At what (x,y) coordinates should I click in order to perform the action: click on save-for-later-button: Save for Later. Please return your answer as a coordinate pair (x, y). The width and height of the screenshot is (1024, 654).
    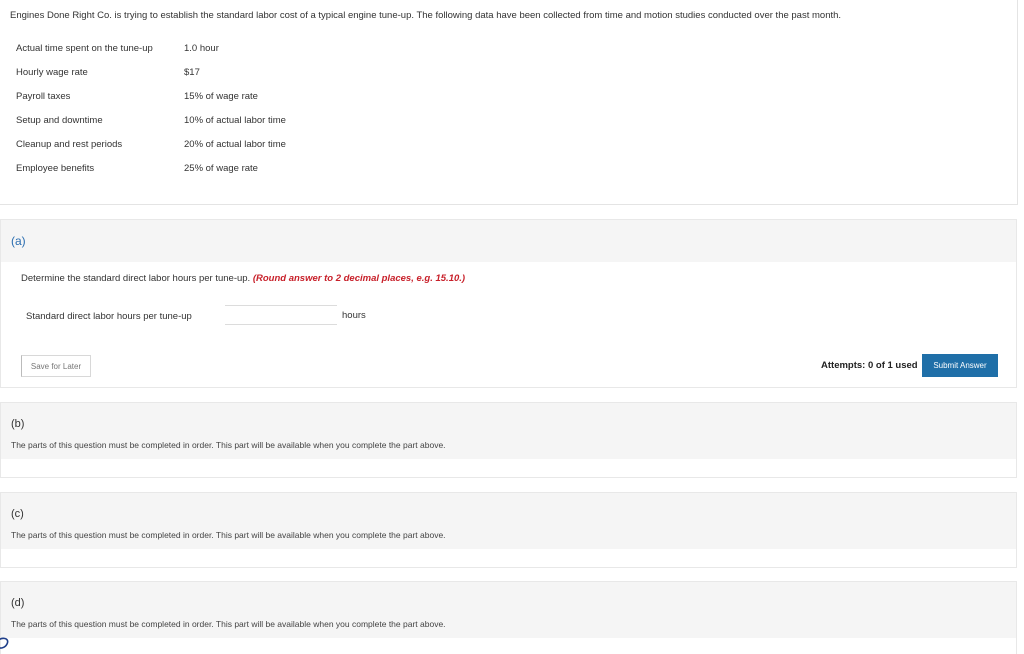
    Looking at the image, I should click on (56, 366).